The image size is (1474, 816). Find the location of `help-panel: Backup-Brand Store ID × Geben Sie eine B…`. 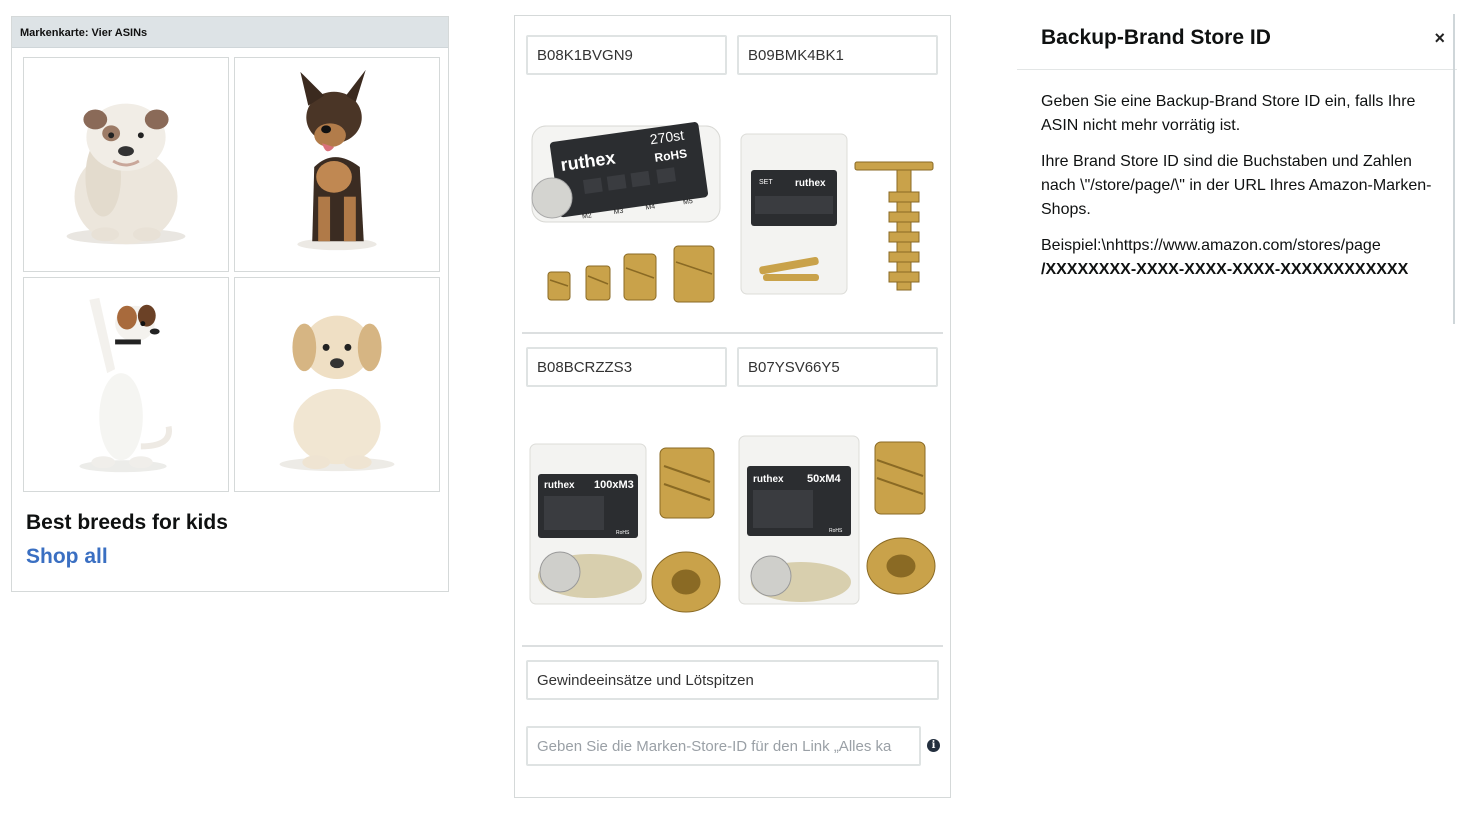

help-panel: Backup-Brand Store ID × Geben Sie eine B… is located at coordinates (1237, 169).